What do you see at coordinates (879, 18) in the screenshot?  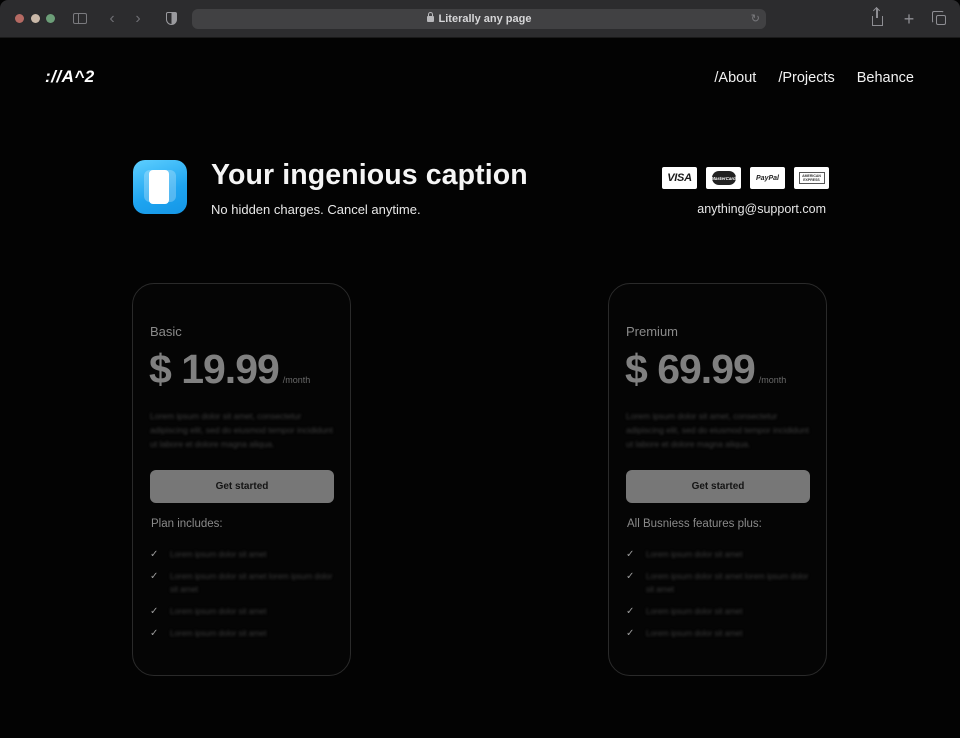 I see `share-icon` at bounding box center [879, 18].